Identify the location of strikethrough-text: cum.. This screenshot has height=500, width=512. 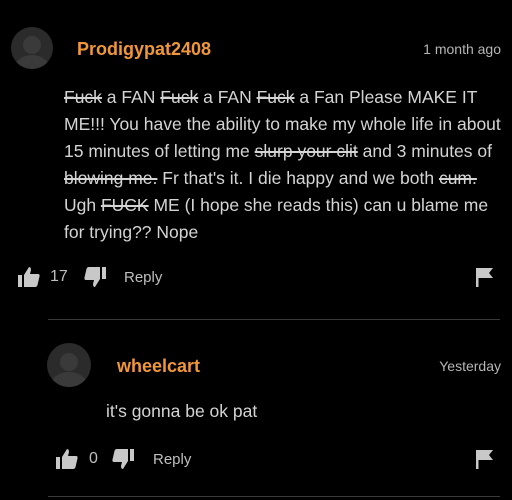
(457, 178).